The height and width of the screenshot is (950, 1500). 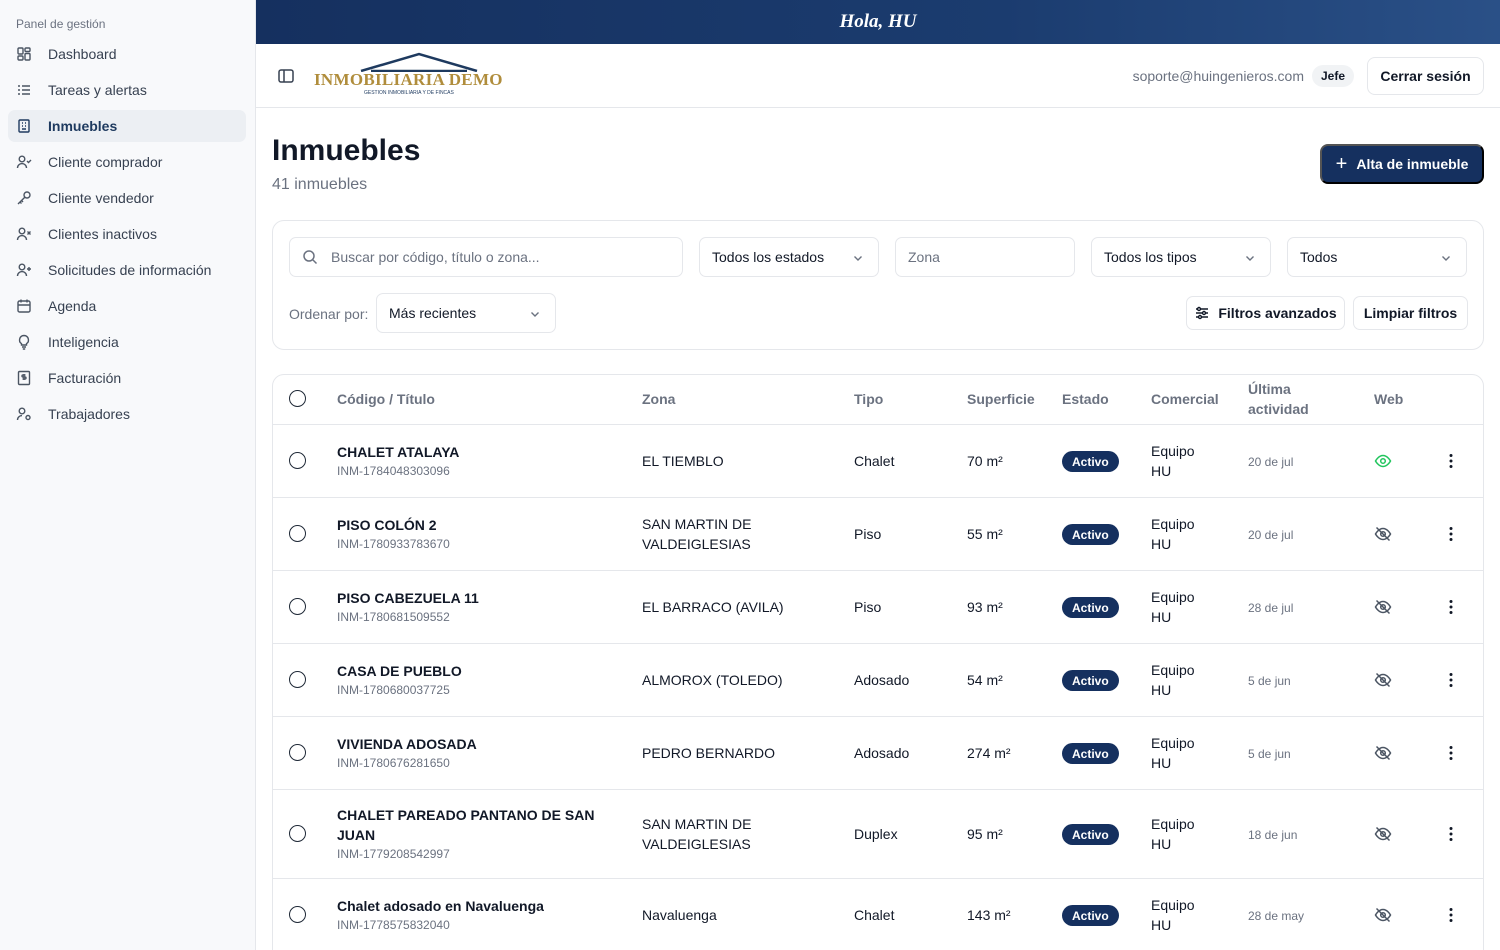 I want to click on property-title: PISO COLÓN 2, so click(x=393, y=525).